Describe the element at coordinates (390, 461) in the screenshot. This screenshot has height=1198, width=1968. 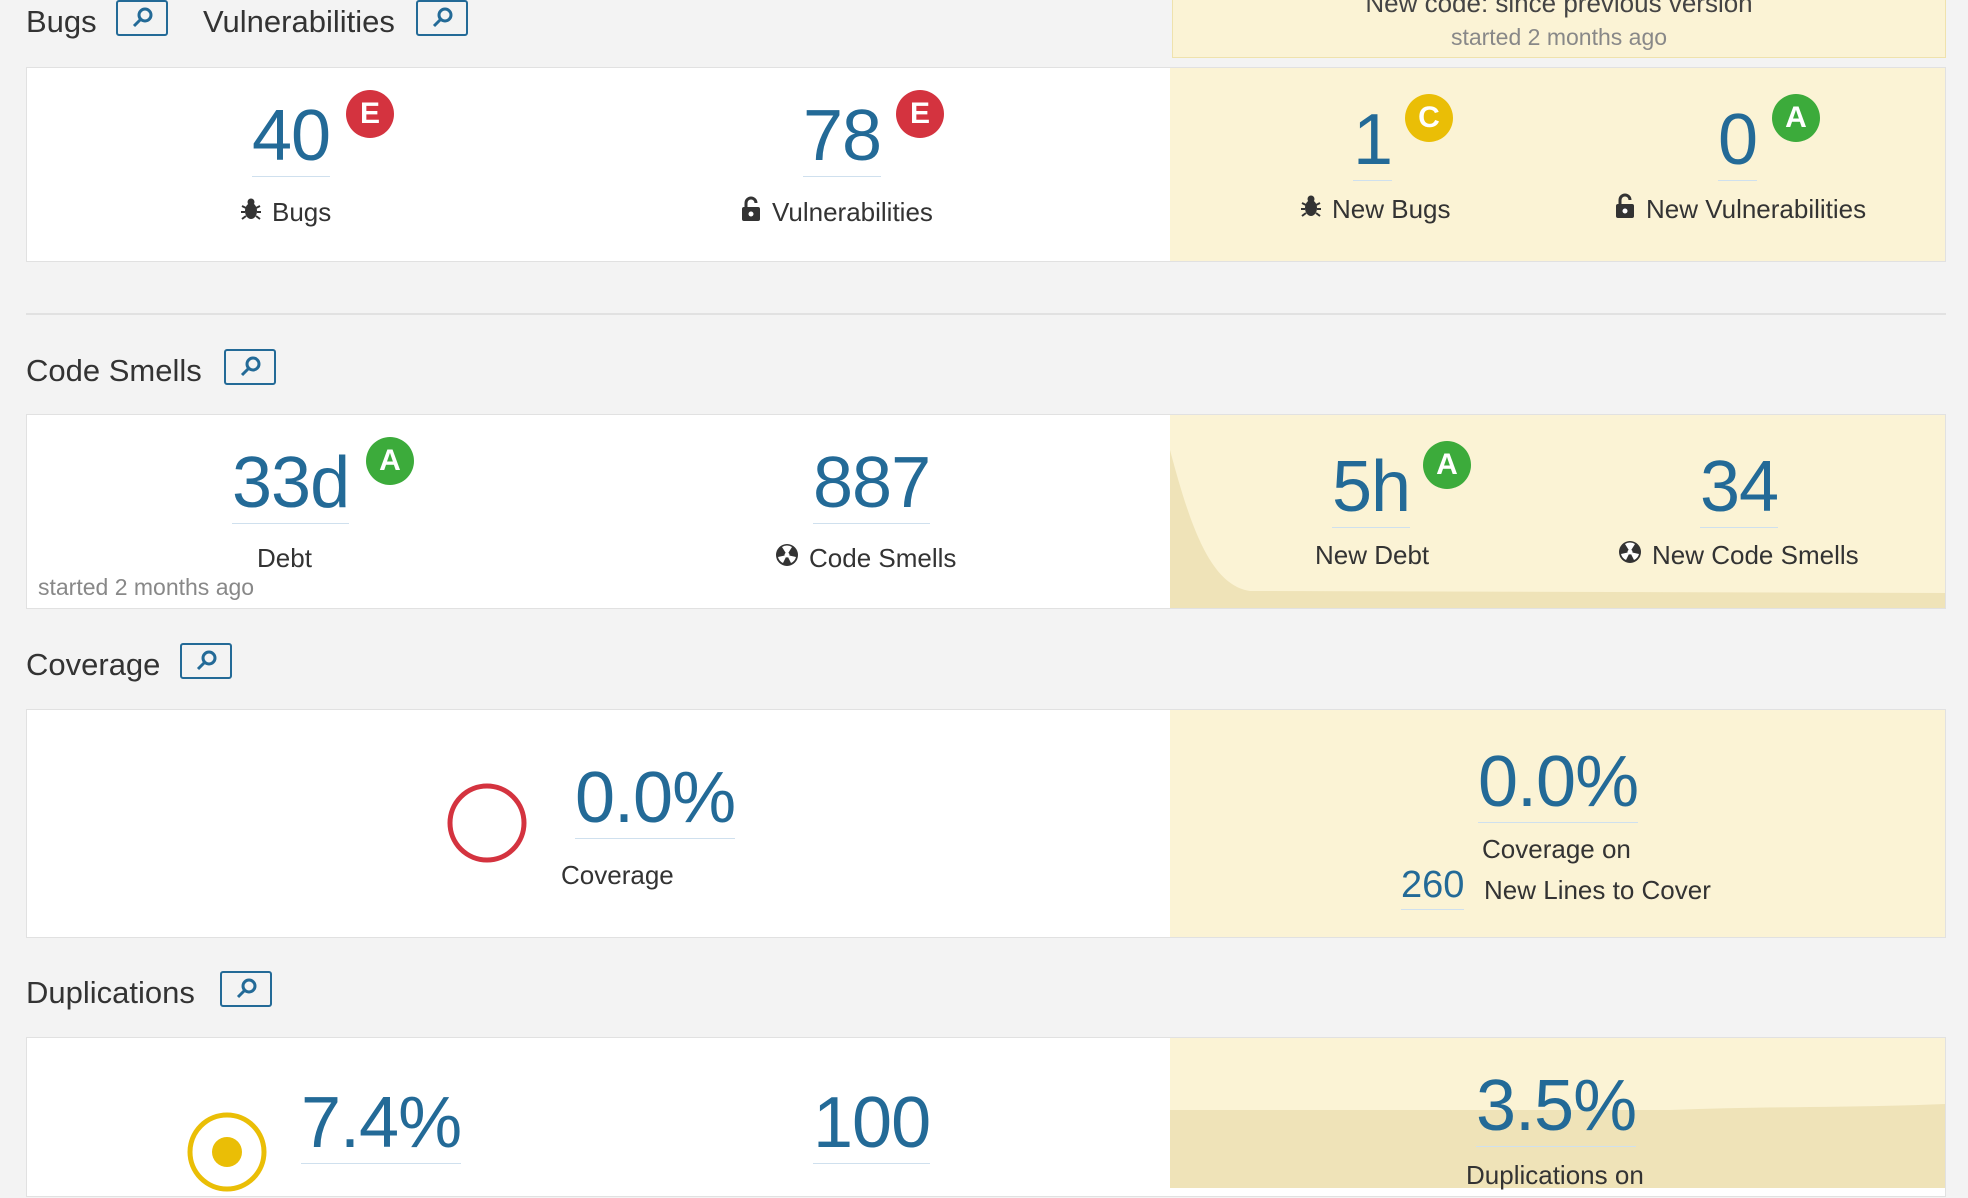
I see `debt-rating-badge: A` at that location.